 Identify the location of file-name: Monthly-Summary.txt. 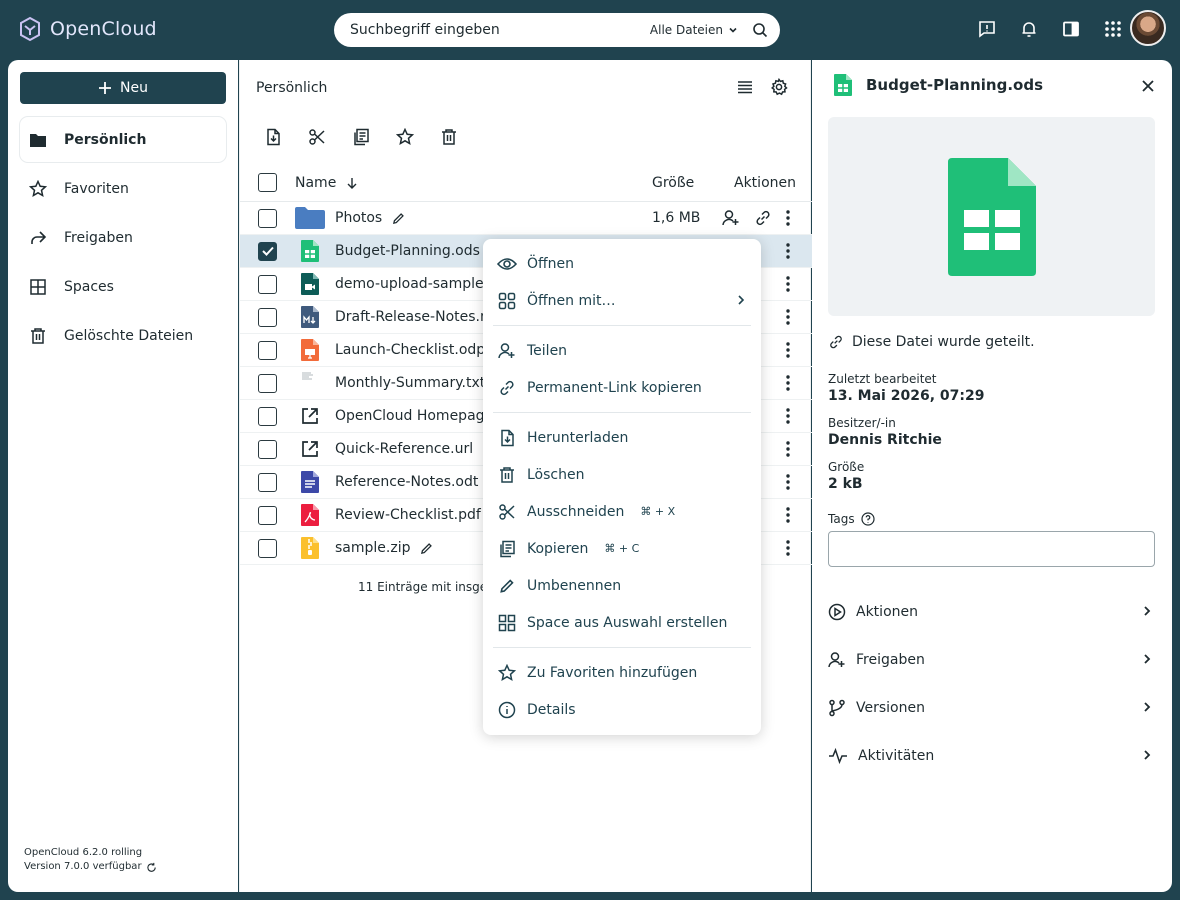
(410, 383).